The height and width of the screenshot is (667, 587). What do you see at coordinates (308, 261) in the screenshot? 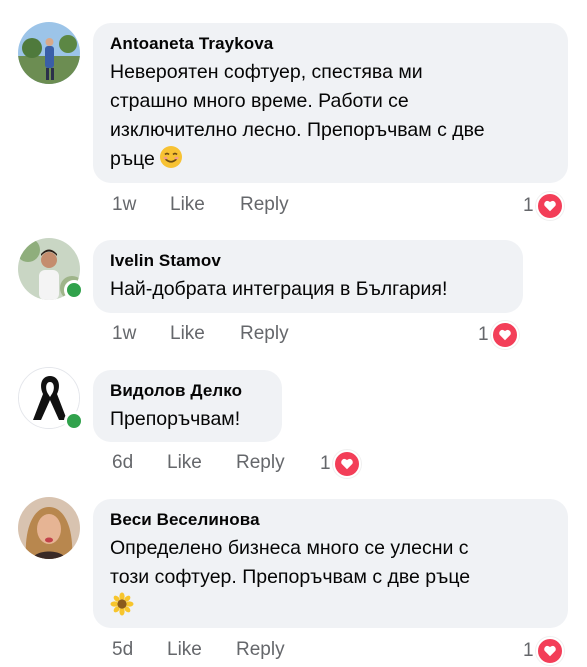
I see `comment-author: Ivelin Stamov` at bounding box center [308, 261].